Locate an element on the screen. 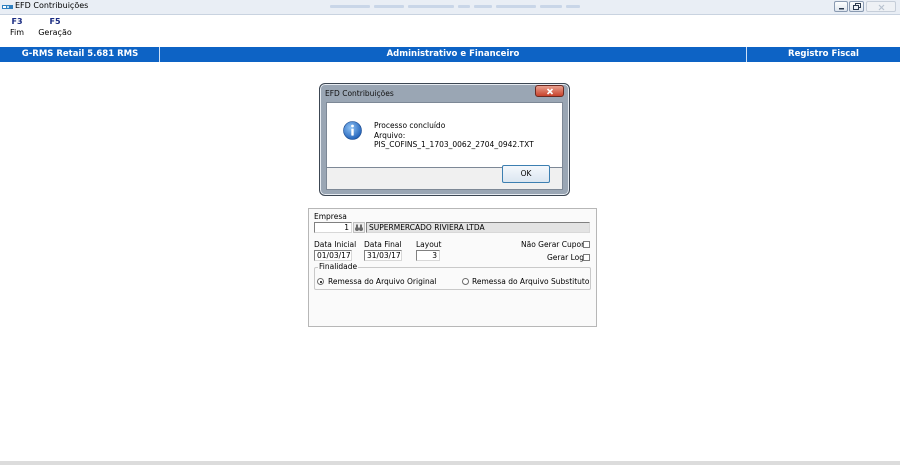  gerar-log-label: Gerar Log is located at coordinates (565, 257).